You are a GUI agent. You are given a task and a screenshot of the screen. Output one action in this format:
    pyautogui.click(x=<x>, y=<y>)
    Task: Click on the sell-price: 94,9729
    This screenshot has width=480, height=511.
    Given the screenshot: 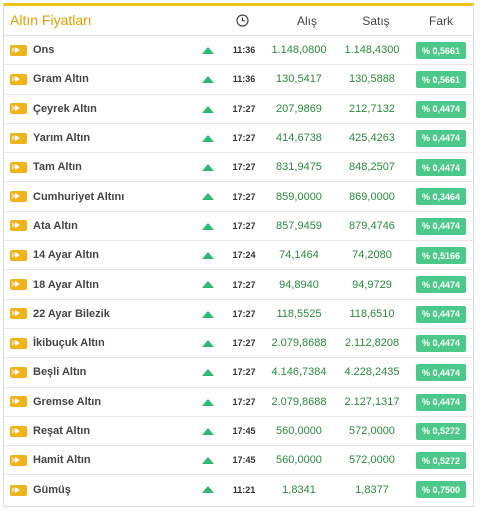 What is the action you would take?
    pyautogui.click(x=372, y=284)
    